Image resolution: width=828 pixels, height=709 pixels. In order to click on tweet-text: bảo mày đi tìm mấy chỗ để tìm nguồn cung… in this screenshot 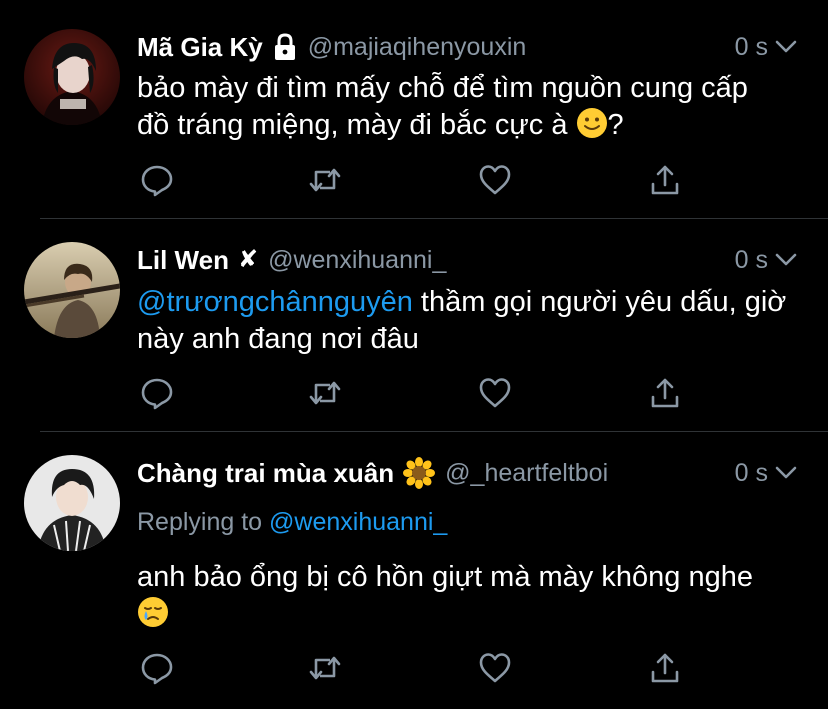, I will do `click(462, 107)`.